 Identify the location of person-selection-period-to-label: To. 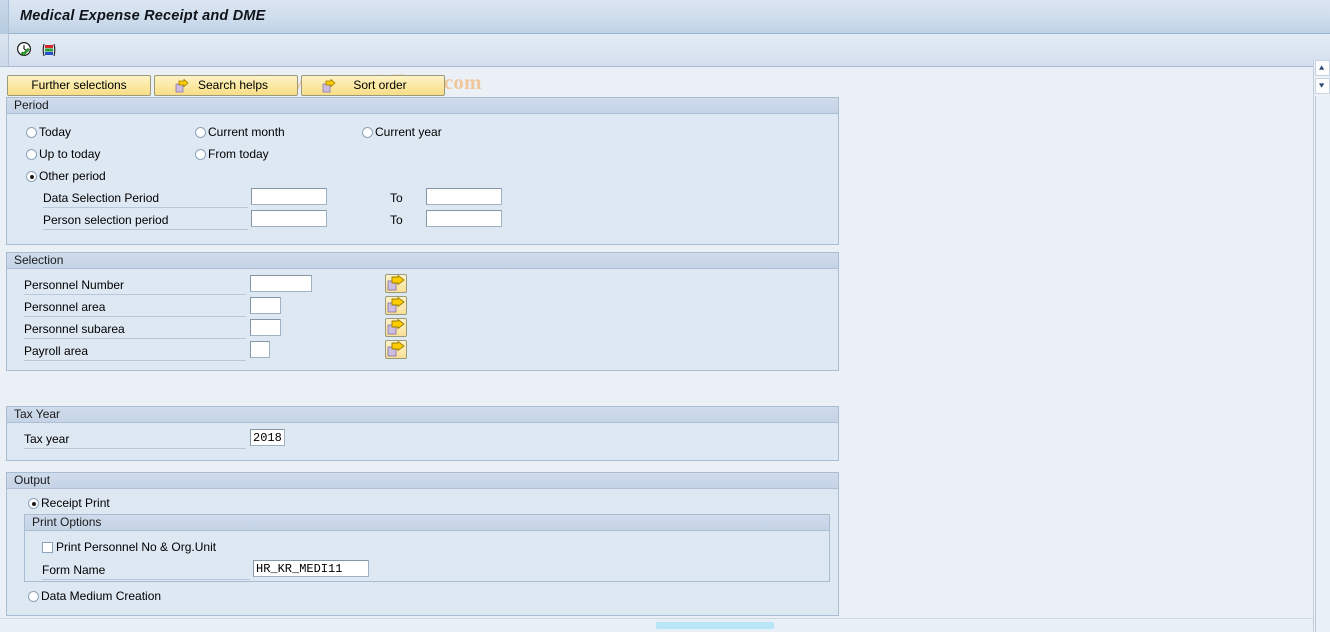
(396, 220).